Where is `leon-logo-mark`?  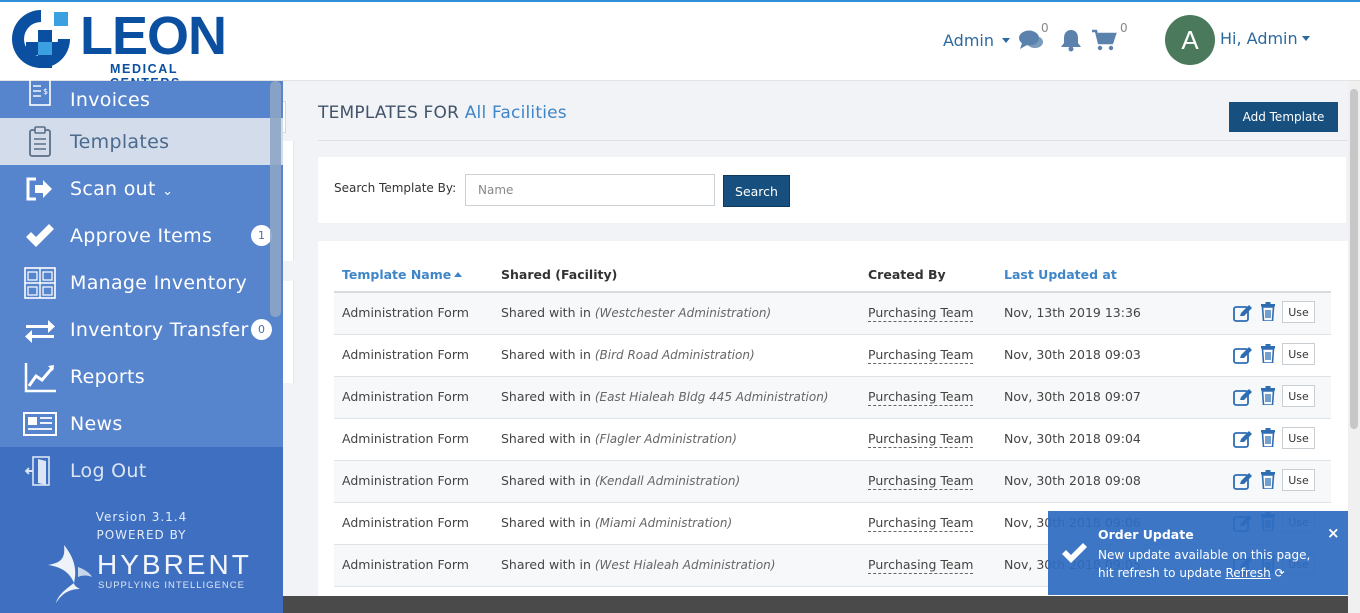
leon-logo-mark is located at coordinates (41, 39).